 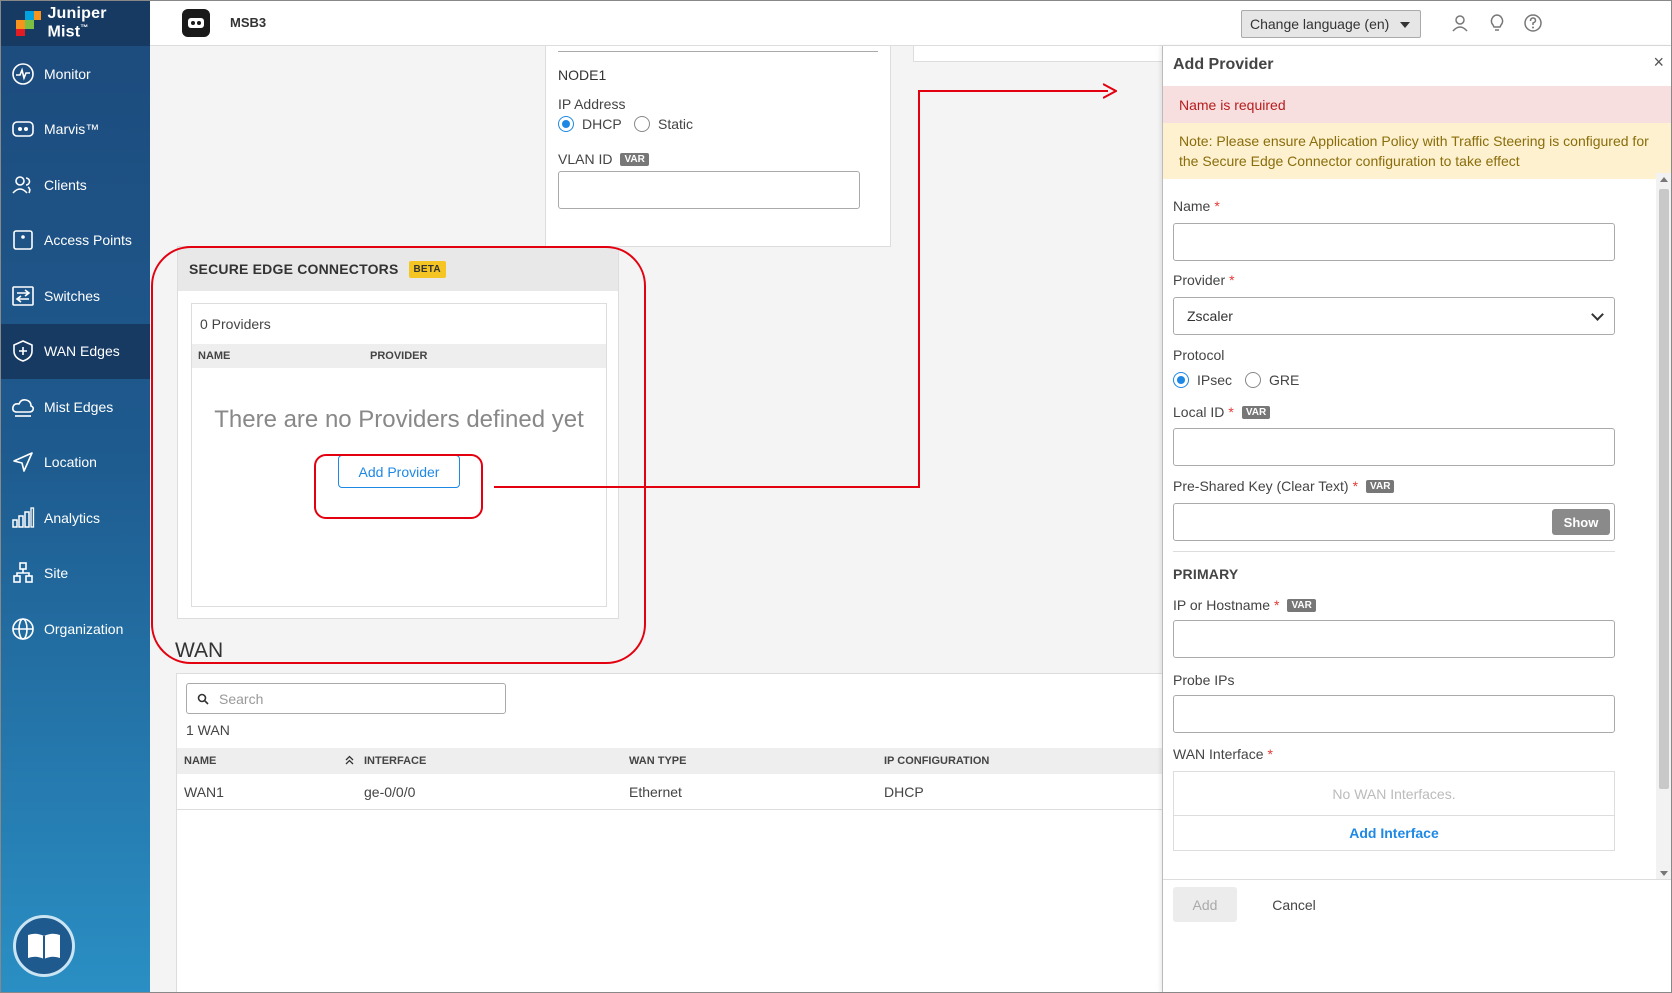 What do you see at coordinates (1581, 522) in the screenshot?
I see `show-password-button: Show` at bounding box center [1581, 522].